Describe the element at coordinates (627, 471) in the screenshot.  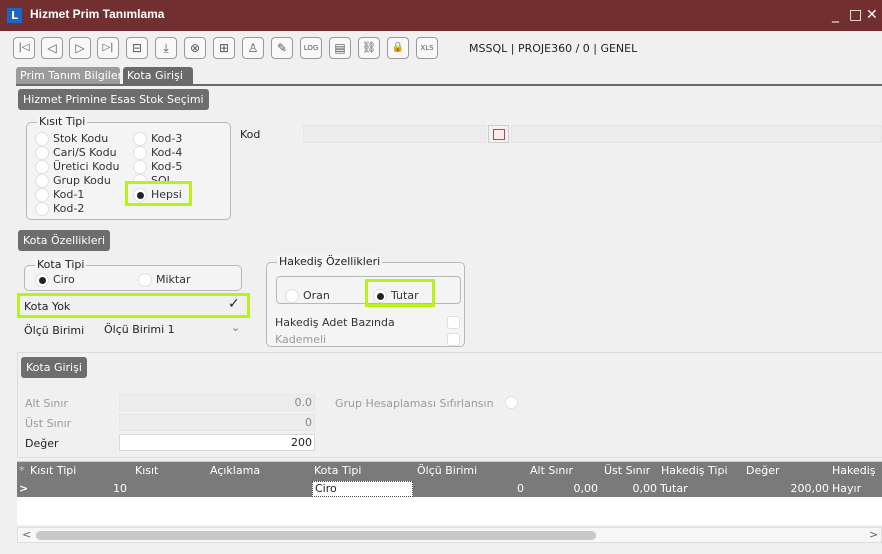
I see `col-ust-sinir: Üst Sınır` at that location.